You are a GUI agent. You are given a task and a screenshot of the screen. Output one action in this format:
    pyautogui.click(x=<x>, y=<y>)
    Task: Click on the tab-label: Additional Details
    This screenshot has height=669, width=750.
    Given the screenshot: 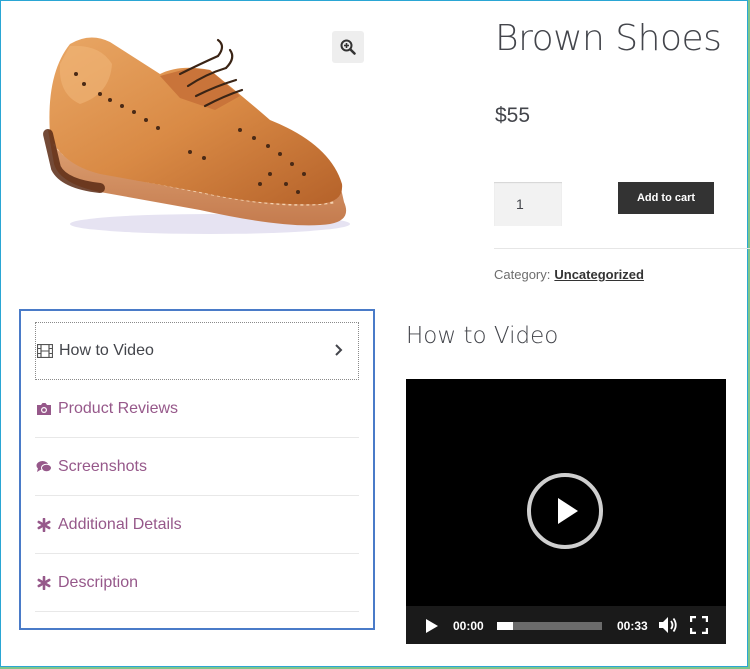 What is the action you would take?
    pyautogui.click(x=120, y=524)
    